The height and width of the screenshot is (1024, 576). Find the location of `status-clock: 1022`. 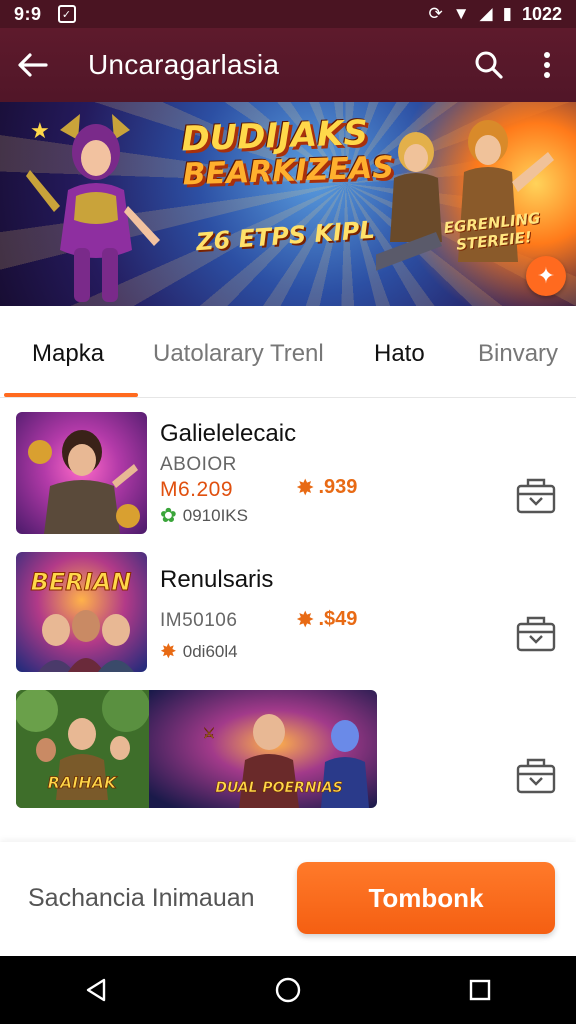

status-clock: 1022 is located at coordinates (541, 13).